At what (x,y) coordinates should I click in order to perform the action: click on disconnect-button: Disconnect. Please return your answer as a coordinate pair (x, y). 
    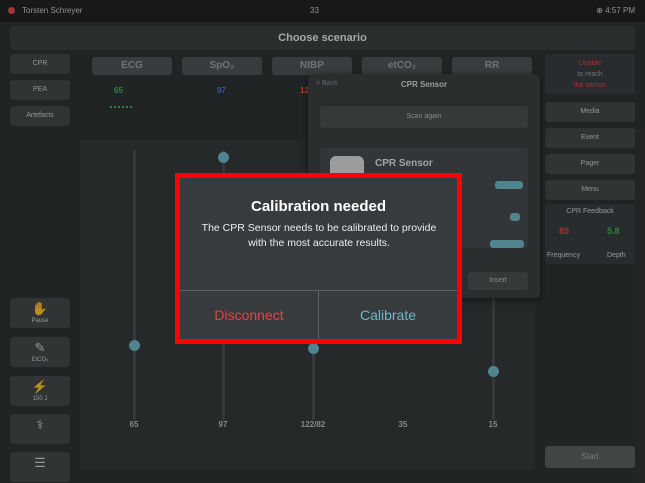
    Looking at the image, I should click on (249, 315).